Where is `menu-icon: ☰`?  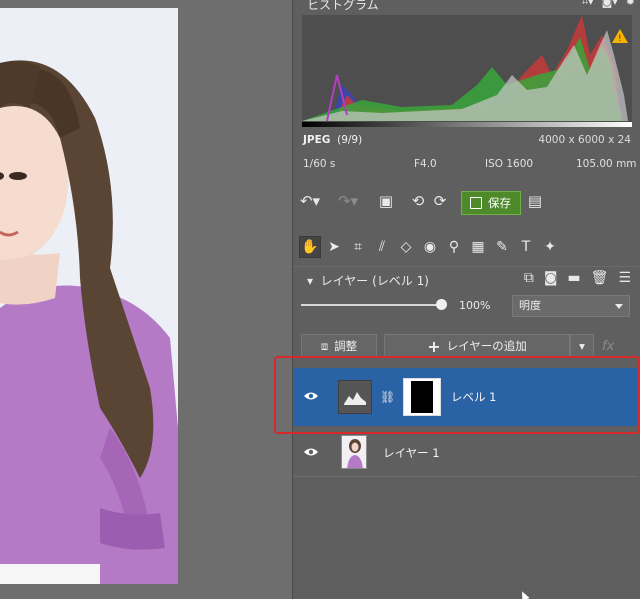 menu-icon: ☰ is located at coordinates (624, 278).